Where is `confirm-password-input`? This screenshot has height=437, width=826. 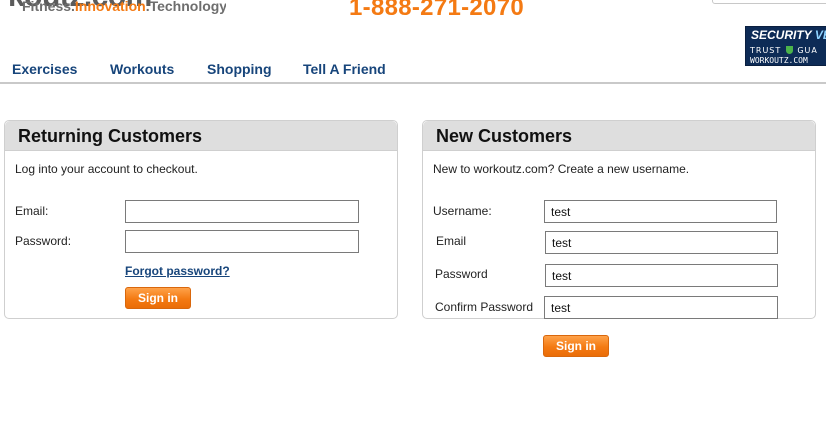
confirm-password-input is located at coordinates (661, 307).